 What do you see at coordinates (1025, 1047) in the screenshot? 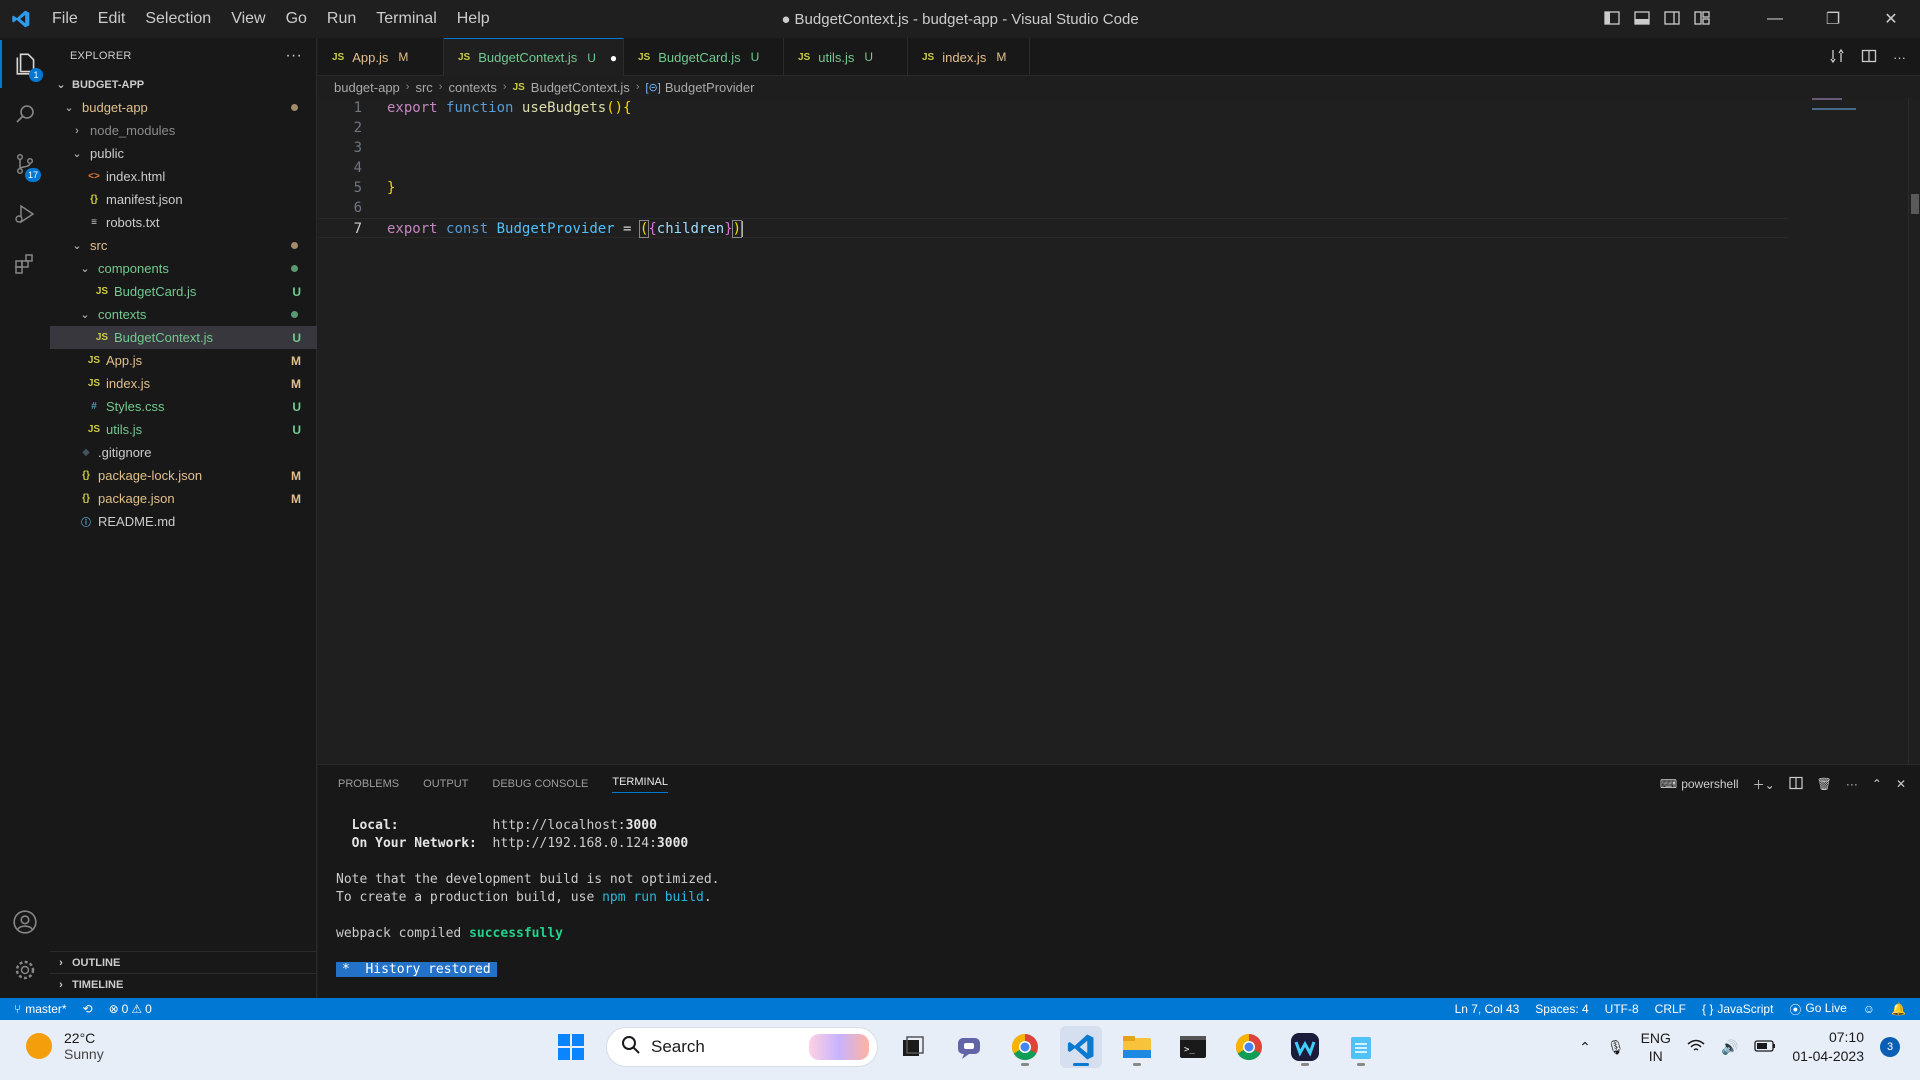
I see `chrome-icon` at bounding box center [1025, 1047].